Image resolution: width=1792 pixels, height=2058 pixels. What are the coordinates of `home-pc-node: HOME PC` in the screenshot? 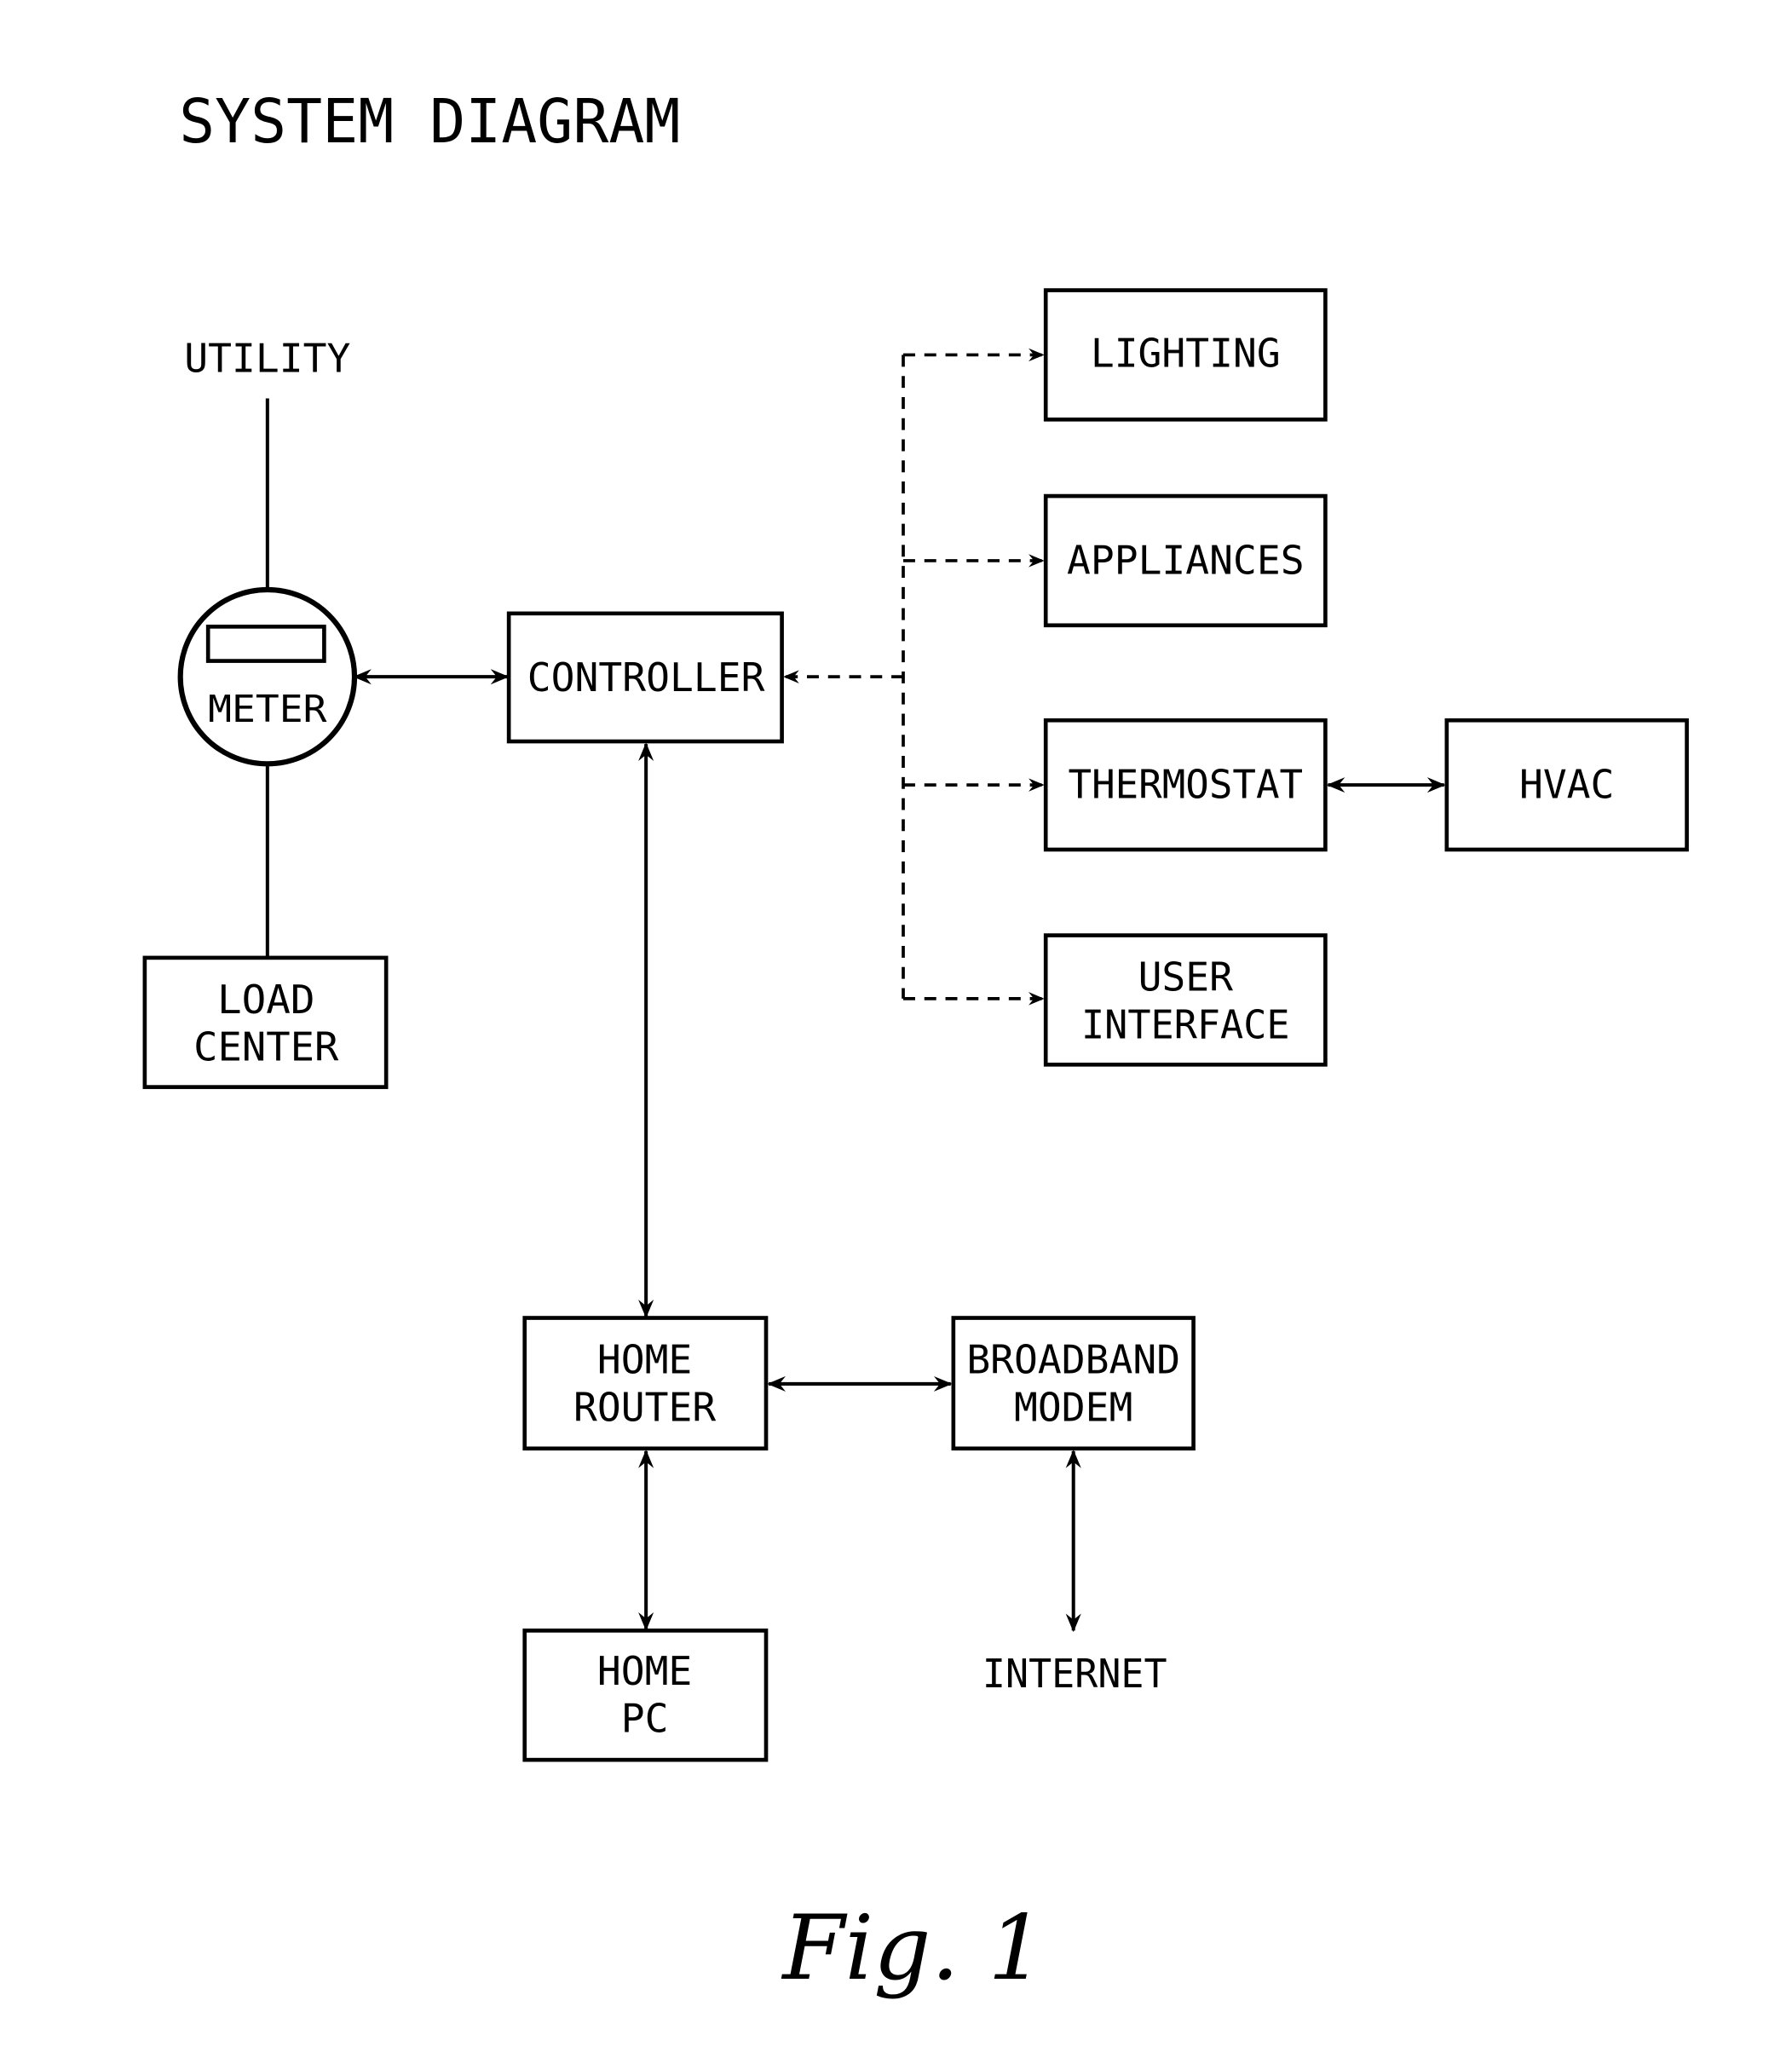 It's located at (646, 1695).